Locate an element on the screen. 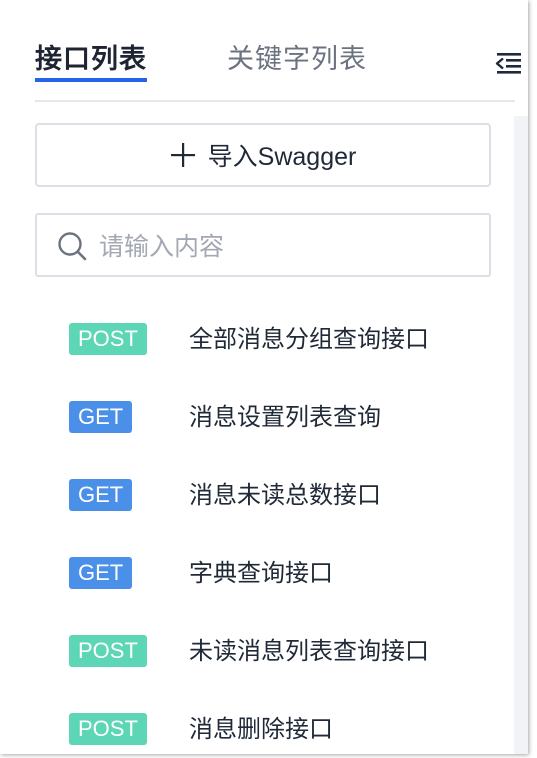 The width and height of the screenshot is (537, 758). api-list-item: POST 消息删除接口 is located at coordinates (257, 722).